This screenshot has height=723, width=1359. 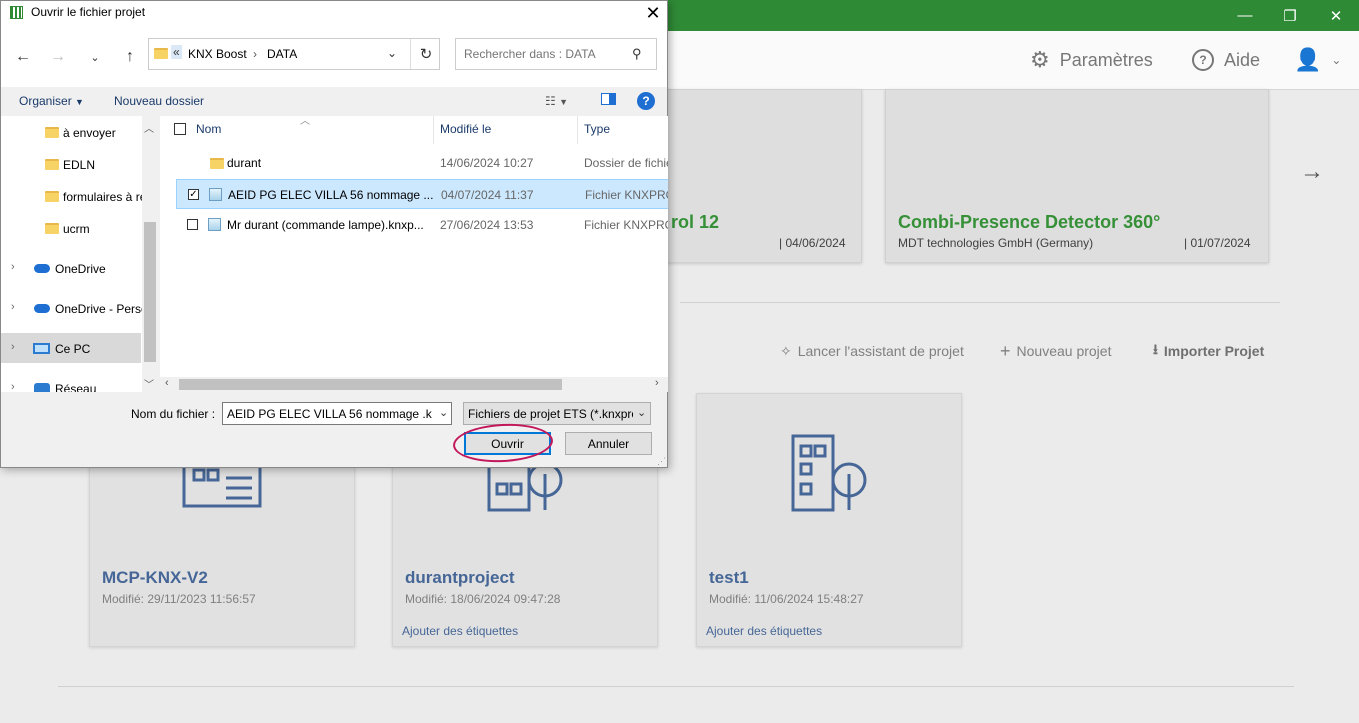 I want to click on settings-button: ⚙ Paramètres, so click(x=1091, y=60).